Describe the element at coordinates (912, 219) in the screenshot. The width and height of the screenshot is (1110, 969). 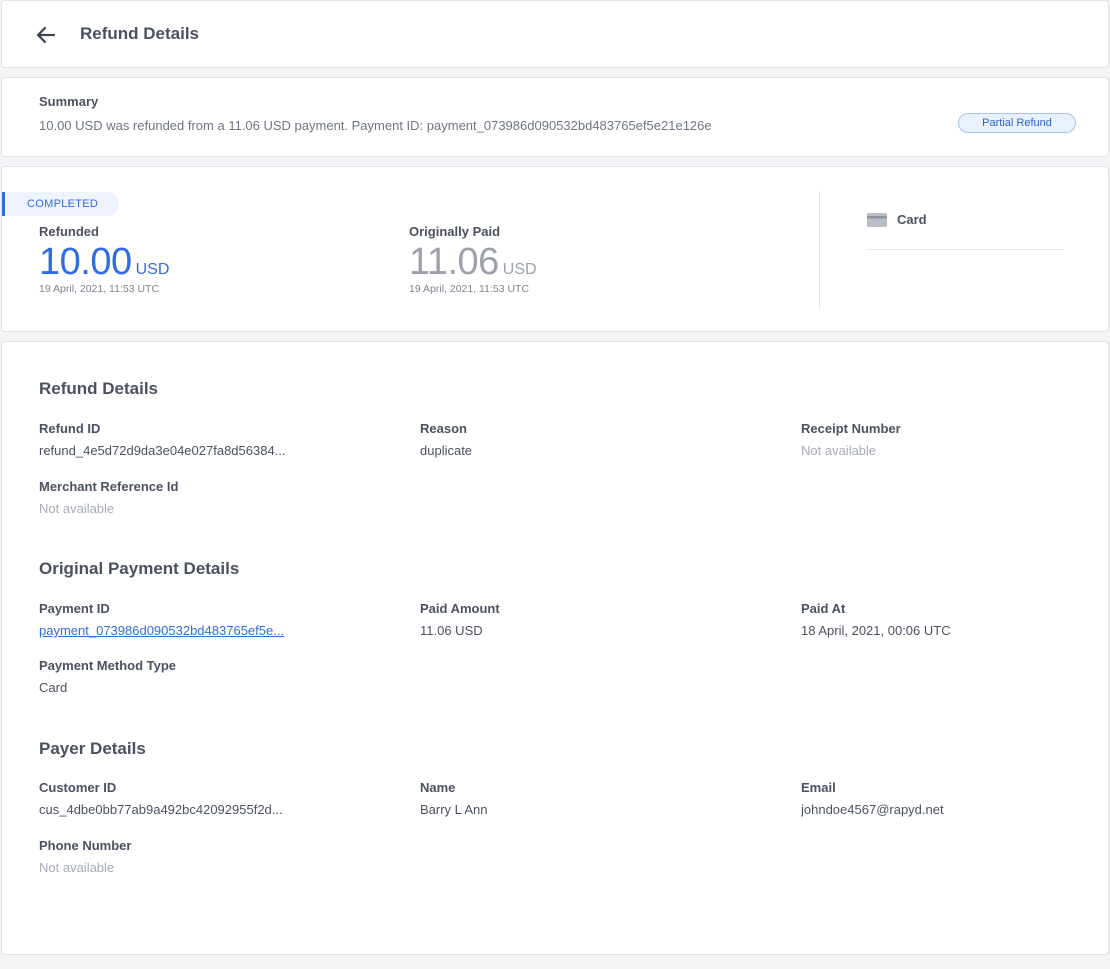
I see `payment-method-label: Card` at that location.